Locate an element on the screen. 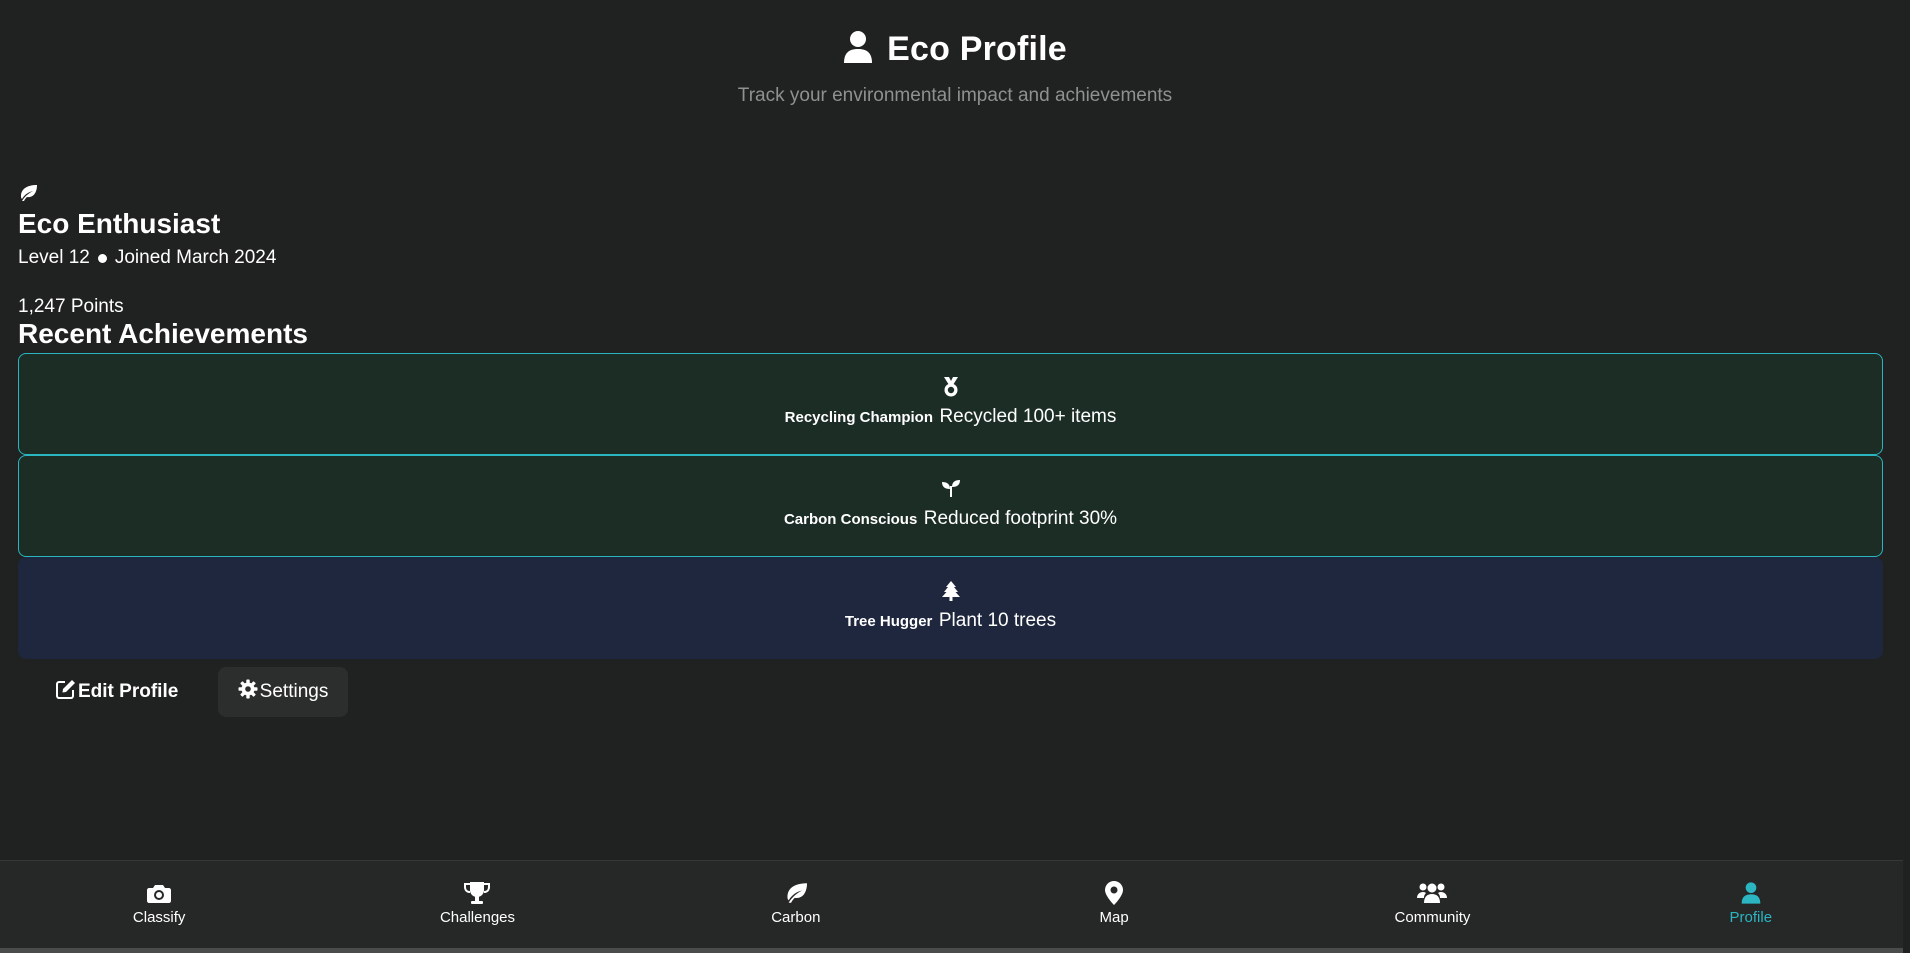 This screenshot has width=1910, height=953. camera-icon is located at coordinates (159, 893).